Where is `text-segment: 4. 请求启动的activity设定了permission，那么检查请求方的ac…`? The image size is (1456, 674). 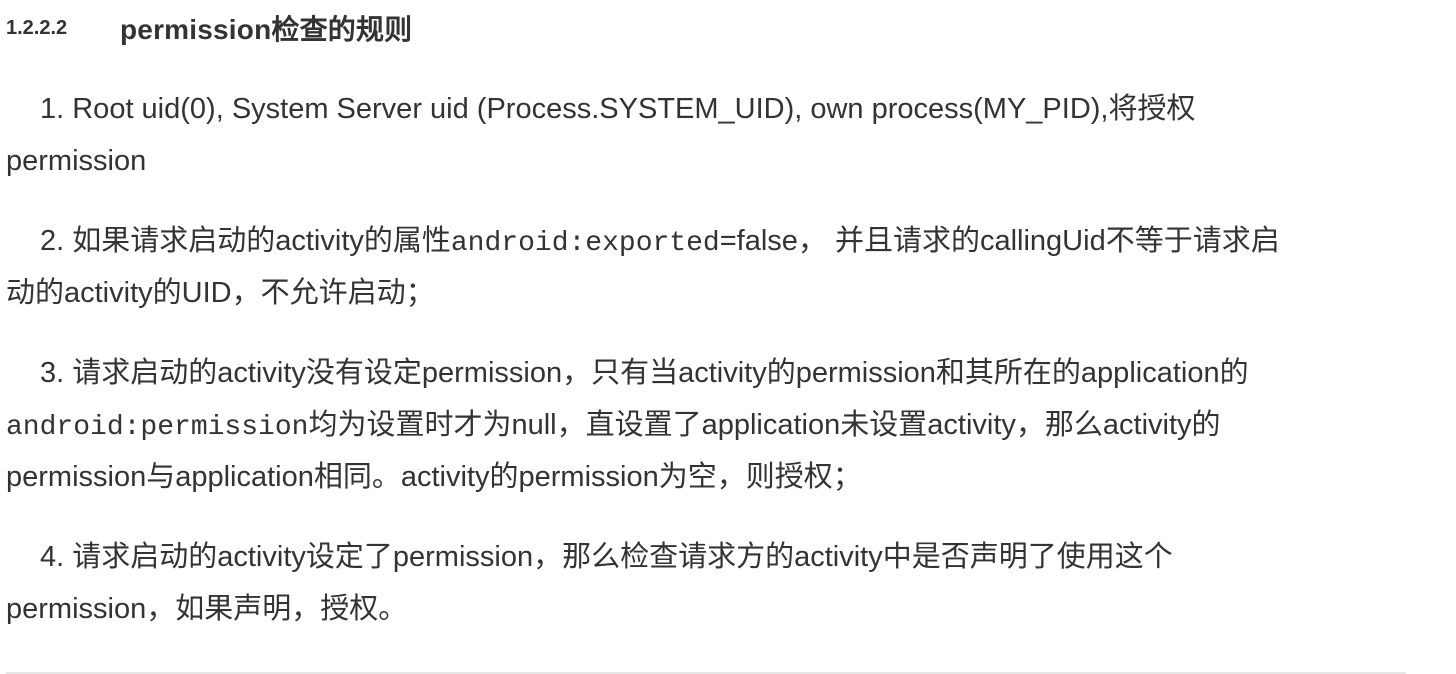
text-segment: 4. 请求启动的activity设定了permission，那么检查请求方的ac… is located at coordinates (606, 557).